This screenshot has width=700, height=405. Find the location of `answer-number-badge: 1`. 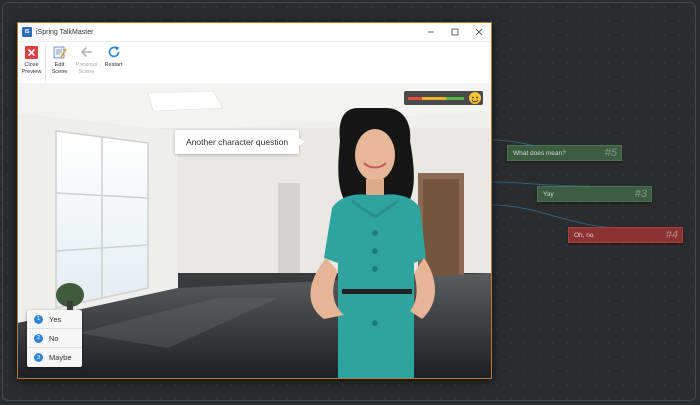

answer-number-badge: 1 is located at coordinates (38, 319).